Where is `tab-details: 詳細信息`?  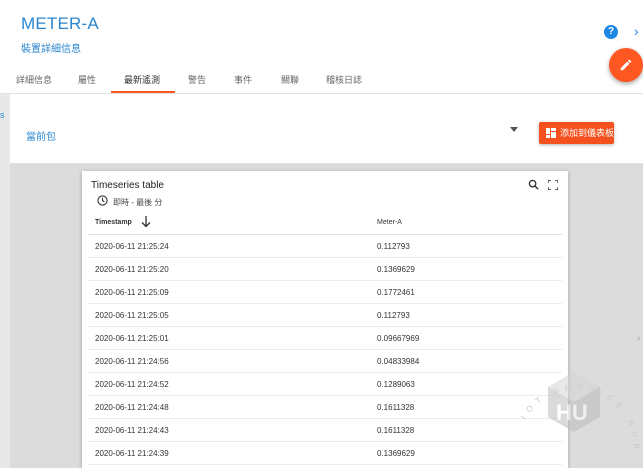
tab-details: 詳細信息 is located at coordinates (34, 79).